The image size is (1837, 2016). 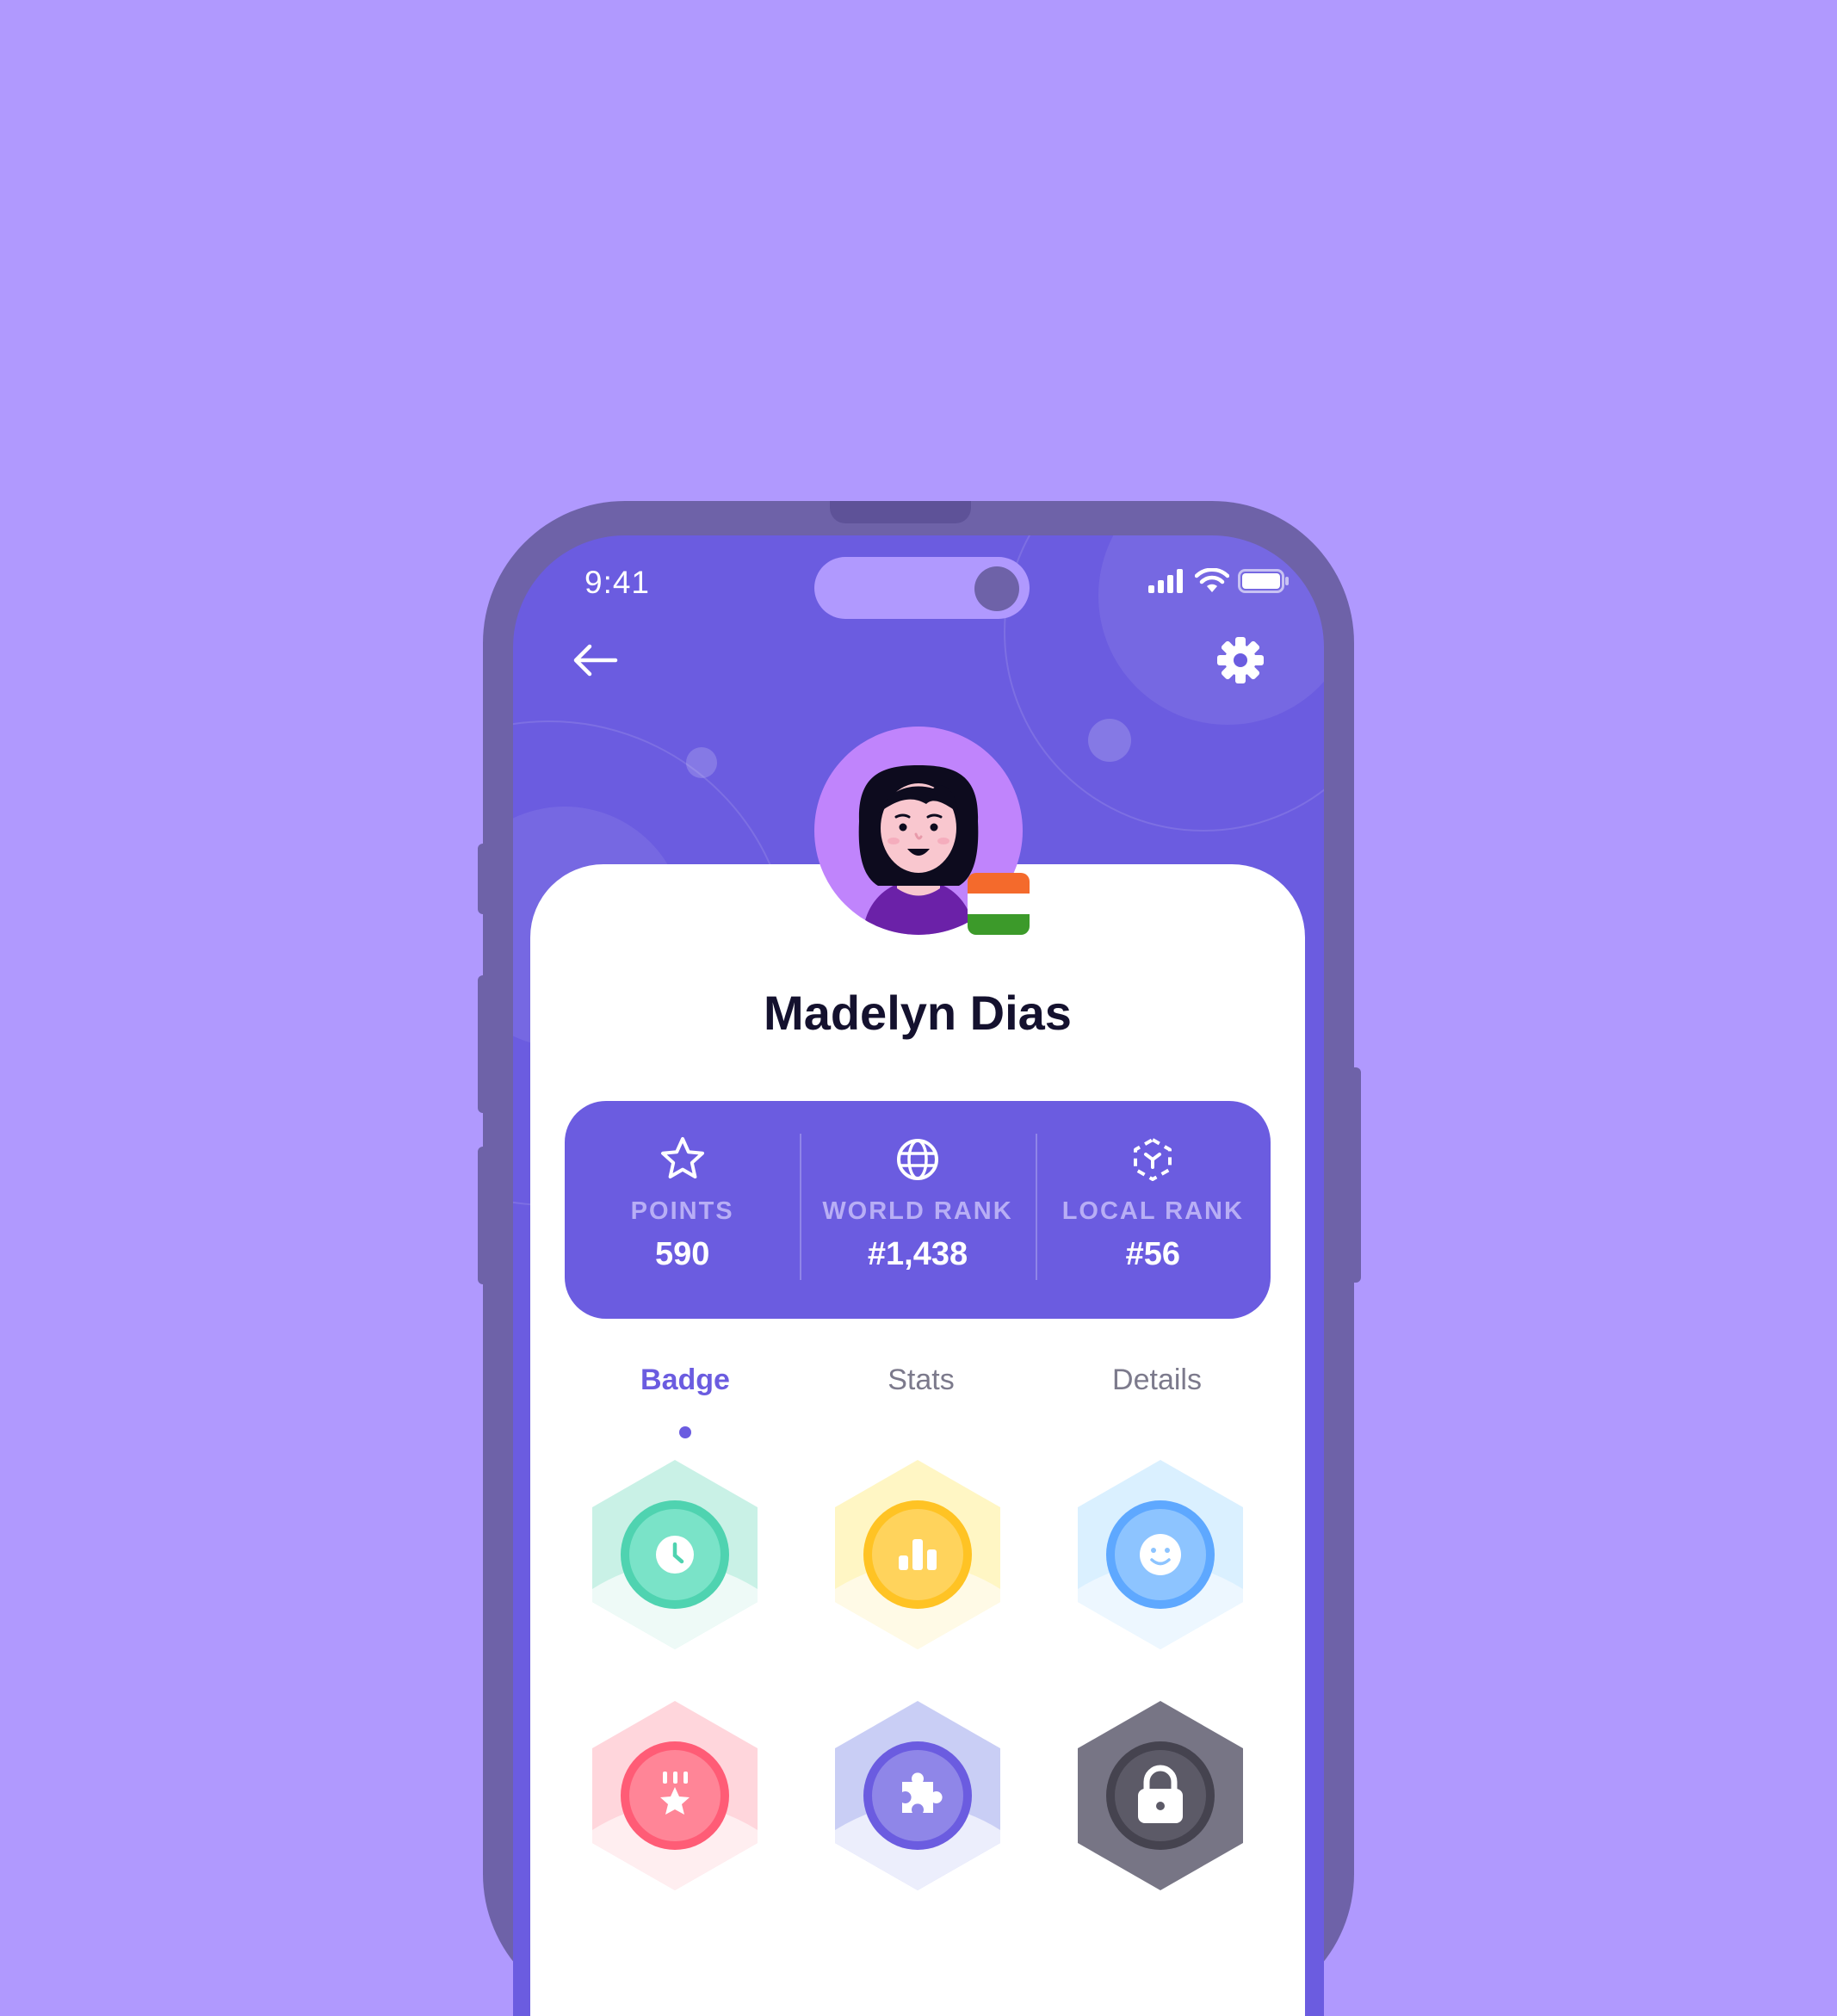 I want to click on smile-icon, so click(x=1161, y=1554).